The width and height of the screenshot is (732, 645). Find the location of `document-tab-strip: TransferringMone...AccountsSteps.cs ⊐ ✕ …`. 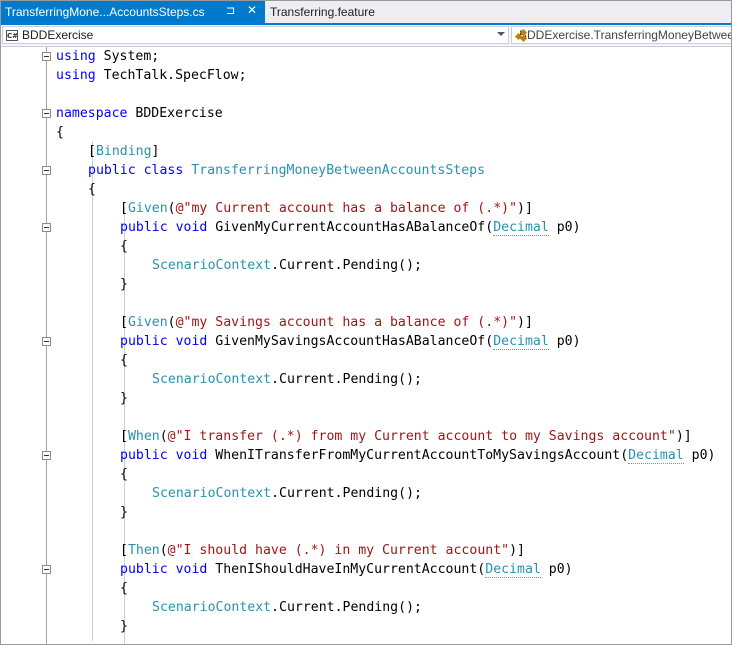

document-tab-strip: TransferringMone...AccountsSteps.cs ⊐ ✕ … is located at coordinates (366, 12).